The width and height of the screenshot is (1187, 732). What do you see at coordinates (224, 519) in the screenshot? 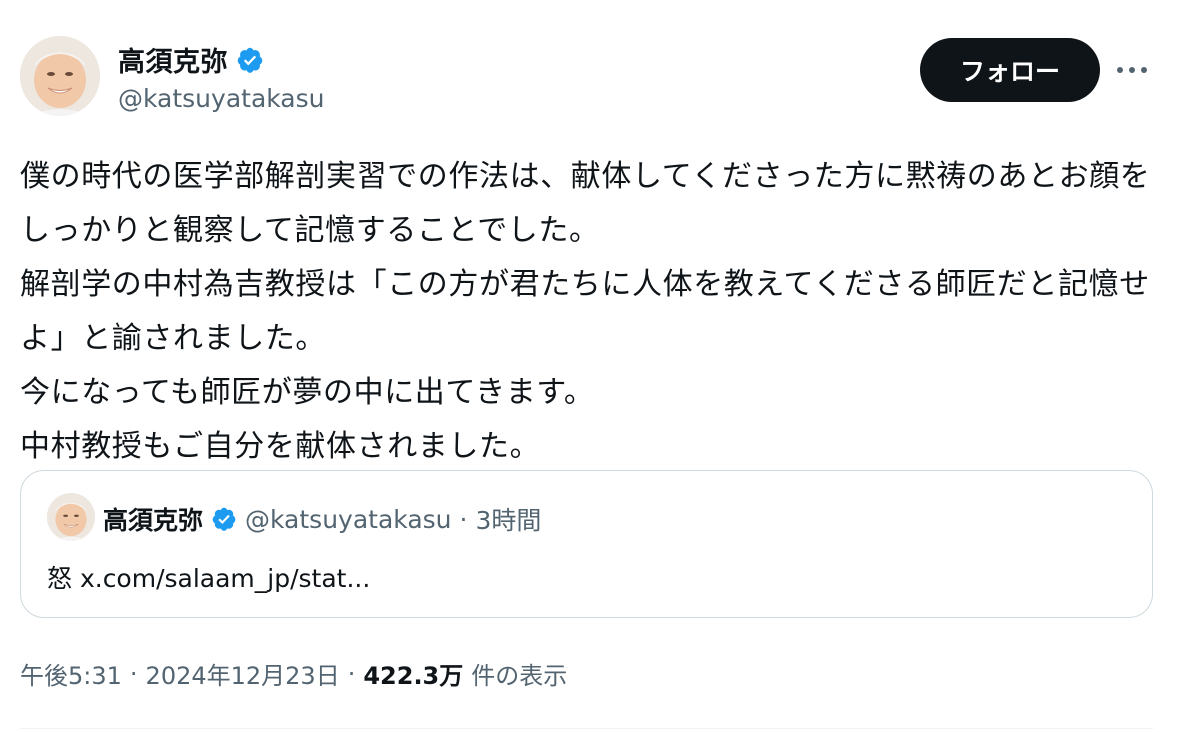
I see `quoted-verified-badge-icon` at bounding box center [224, 519].